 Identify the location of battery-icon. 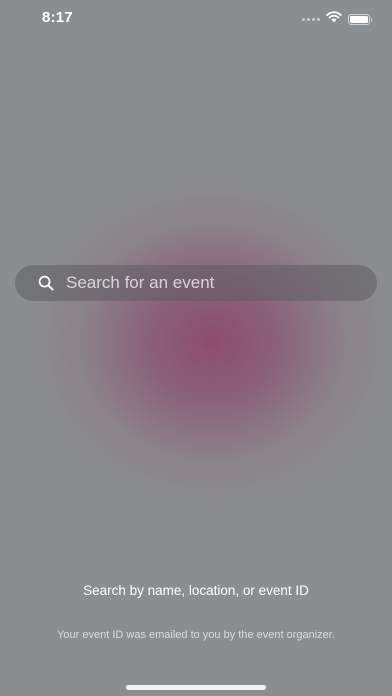
(360, 19).